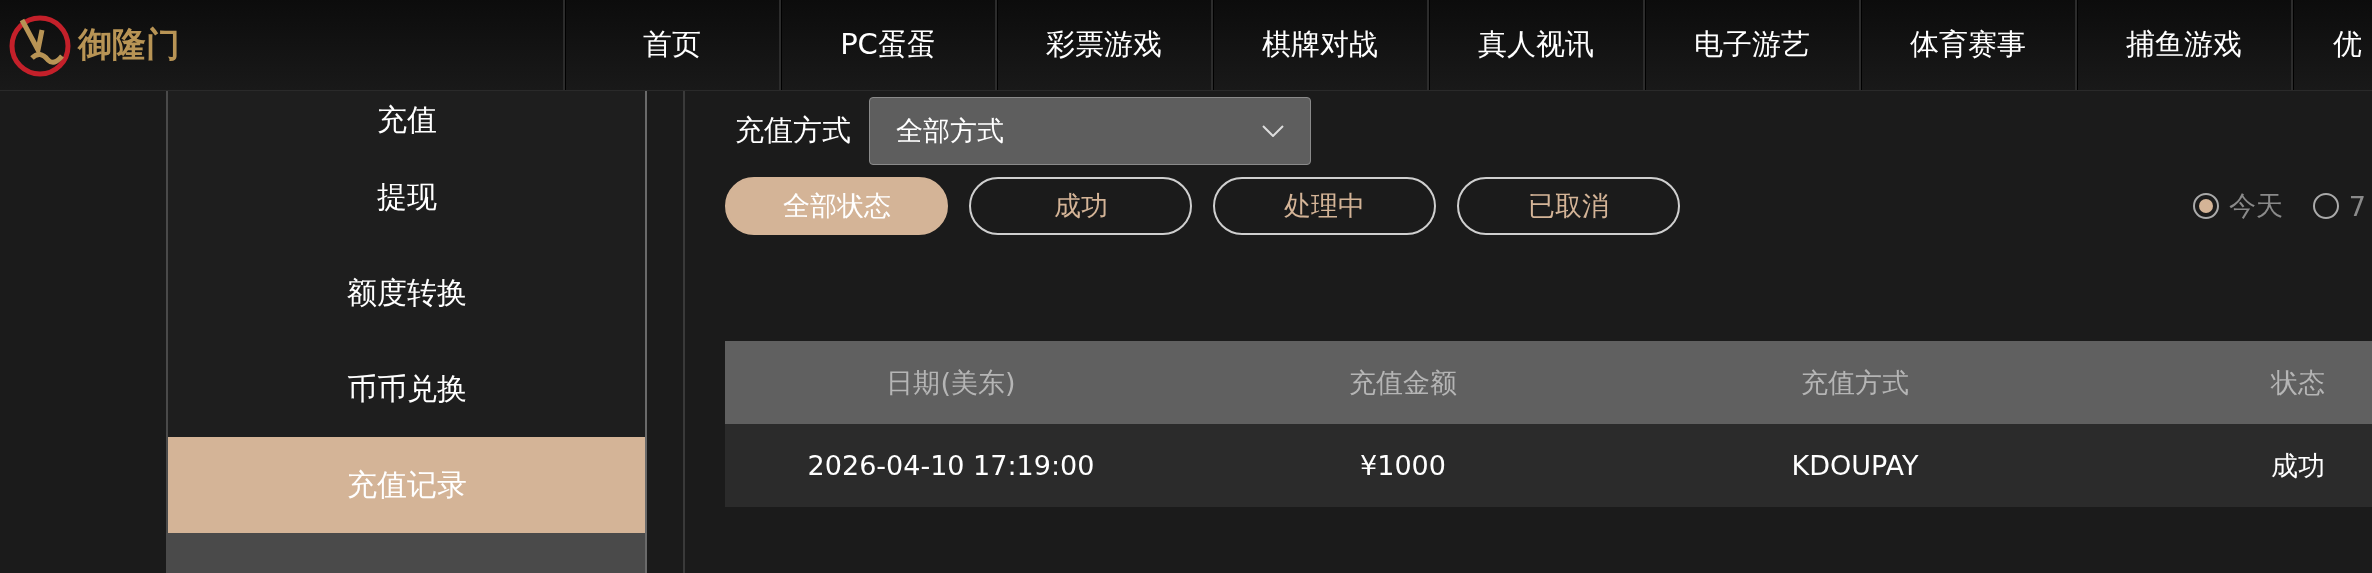  What do you see at coordinates (2297, 382) in the screenshot?
I see `column-header: 状态` at bounding box center [2297, 382].